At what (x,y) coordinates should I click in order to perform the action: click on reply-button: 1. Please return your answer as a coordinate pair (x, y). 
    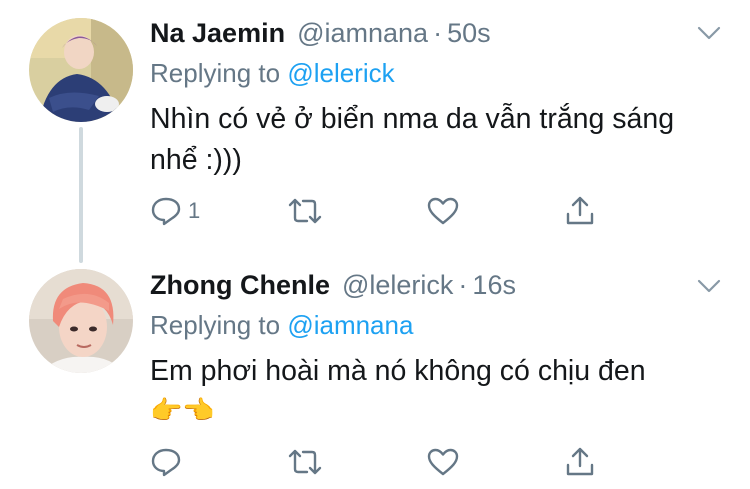
    Looking at the image, I should click on (175, 211).